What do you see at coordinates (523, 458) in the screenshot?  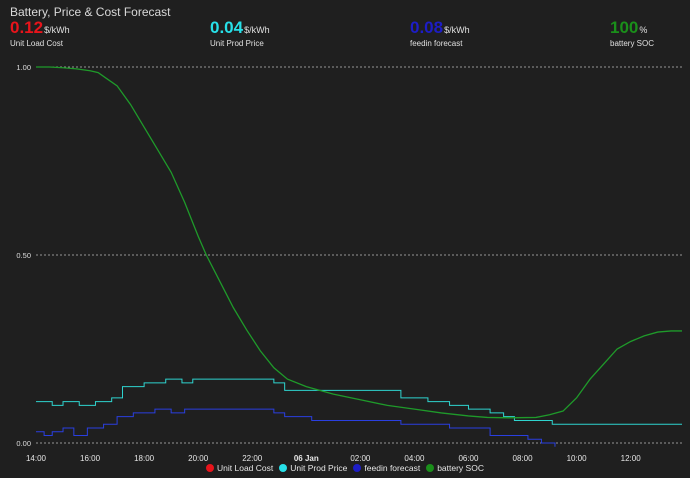 I see `x-tick-label: 08:00` at bounding box center [523, 458].